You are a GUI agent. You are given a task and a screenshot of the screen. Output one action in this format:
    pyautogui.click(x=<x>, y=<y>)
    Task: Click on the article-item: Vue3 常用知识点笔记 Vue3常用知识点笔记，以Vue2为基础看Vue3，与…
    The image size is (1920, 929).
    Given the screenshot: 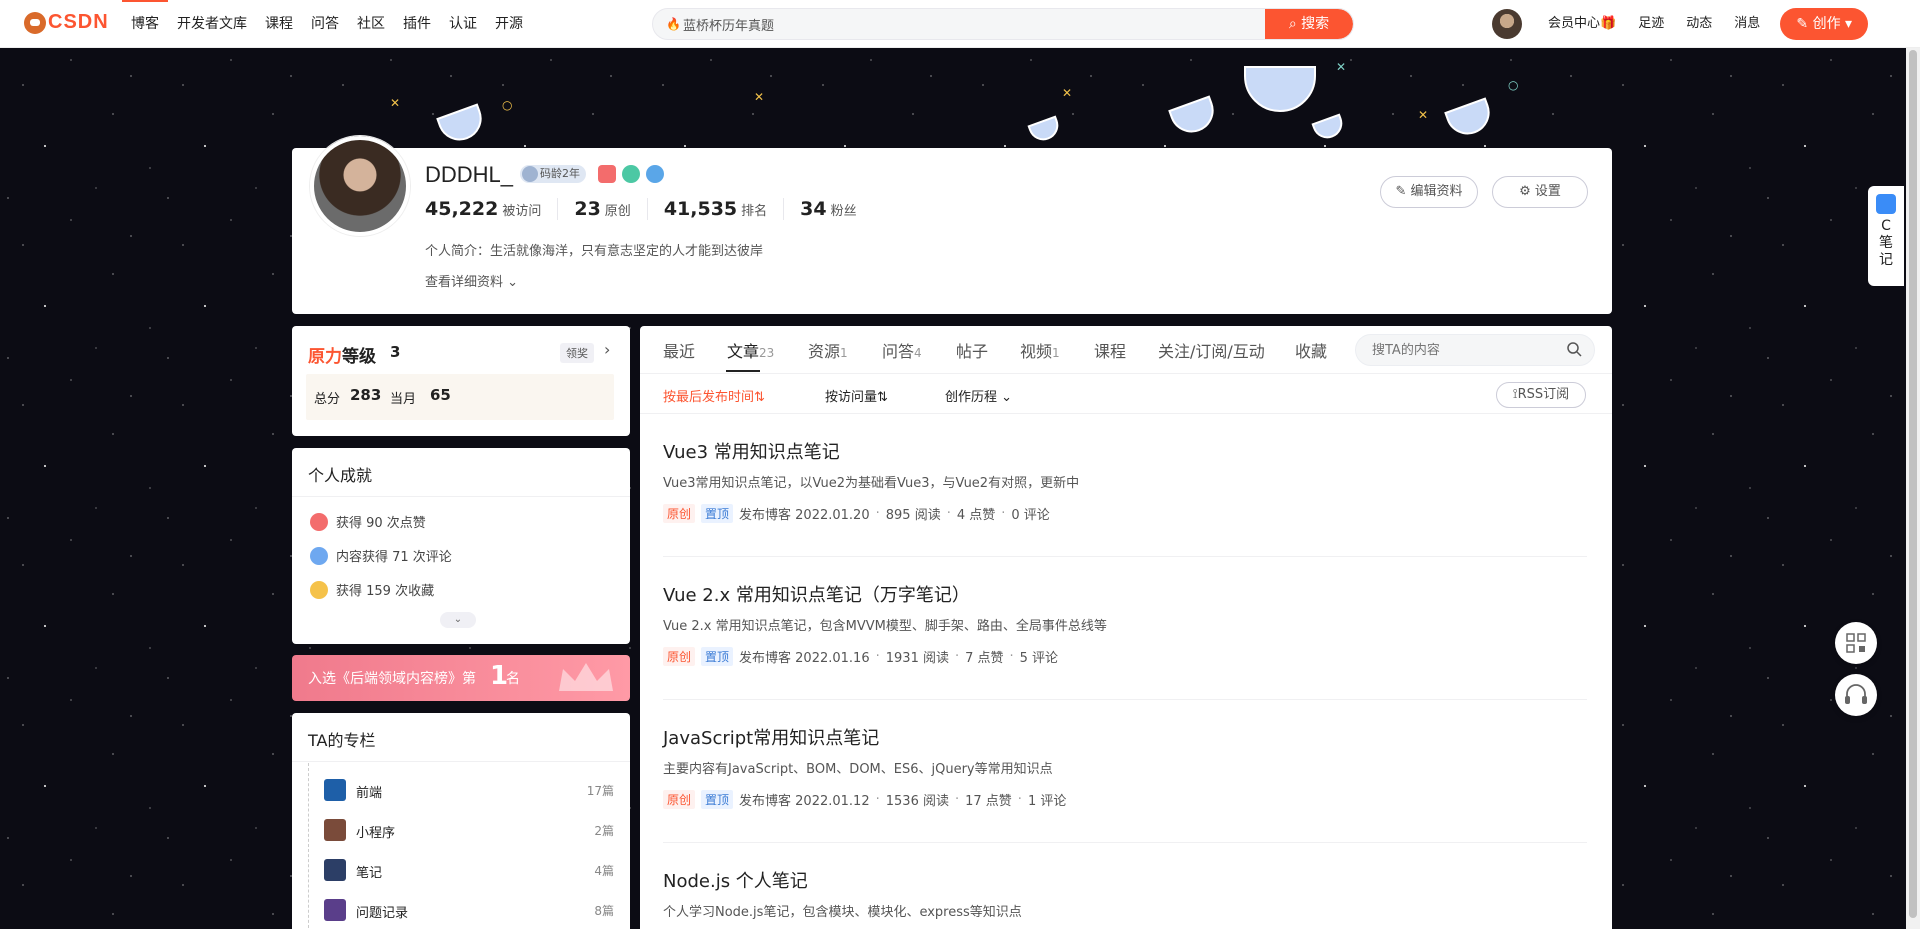 What is the action you would take?
    pyautogui.click(x=1125, y=485)
    